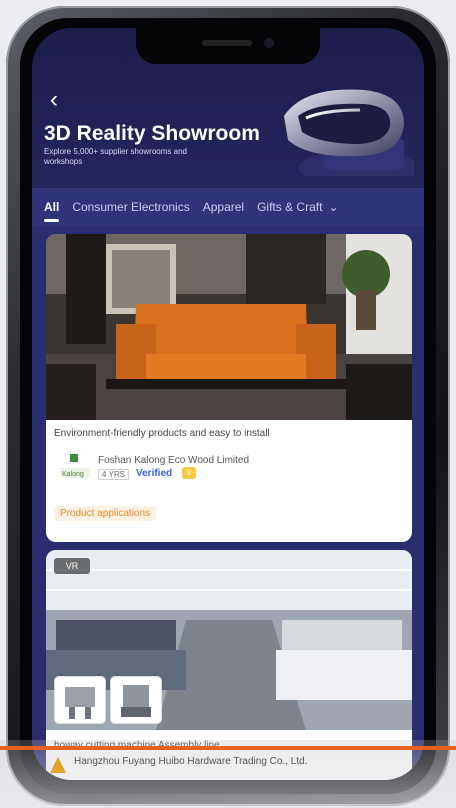 This screenshot has width=456, height=808. What do you see at coordinates (223, 207) in the screenshot?
I see `tab-apparel: Apparel` at bounding box center [223, 207].